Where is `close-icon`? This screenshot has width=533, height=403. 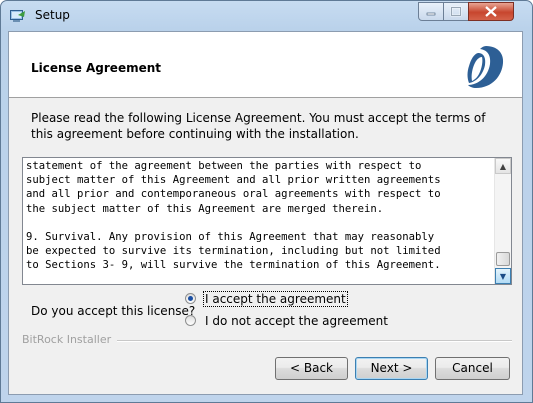
close-icon is located at coordinates (491, 11).